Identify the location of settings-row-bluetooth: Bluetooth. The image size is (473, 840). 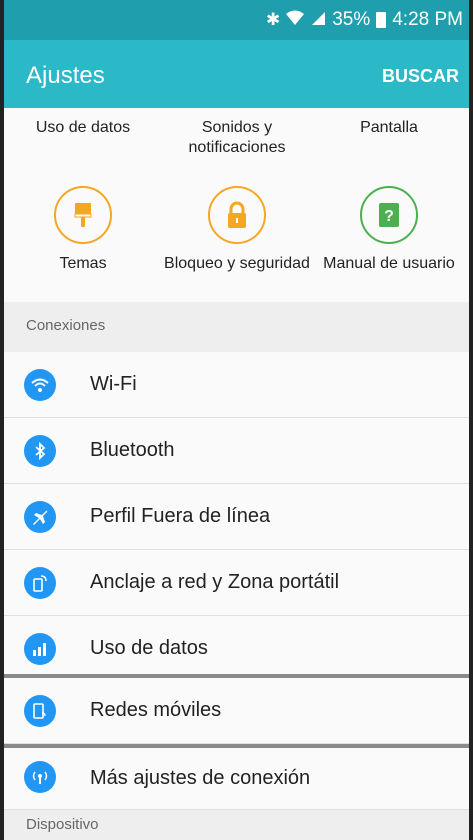
(236, 451).